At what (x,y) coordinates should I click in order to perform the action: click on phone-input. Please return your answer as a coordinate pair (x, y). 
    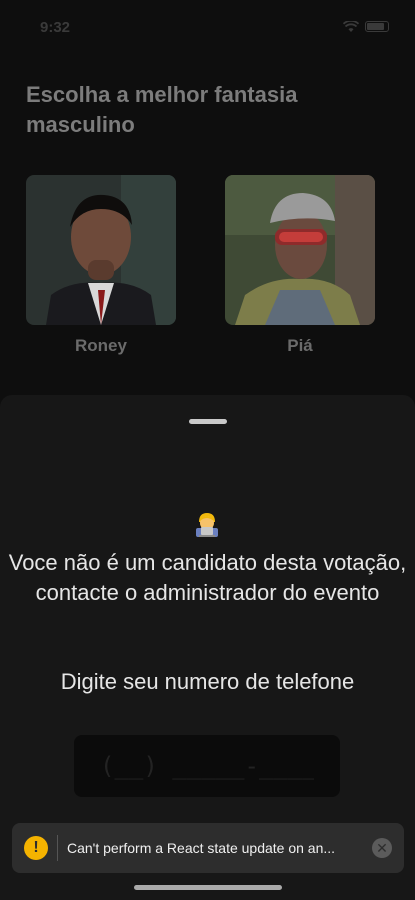
    Looking at the image, I should click on (207, 766).